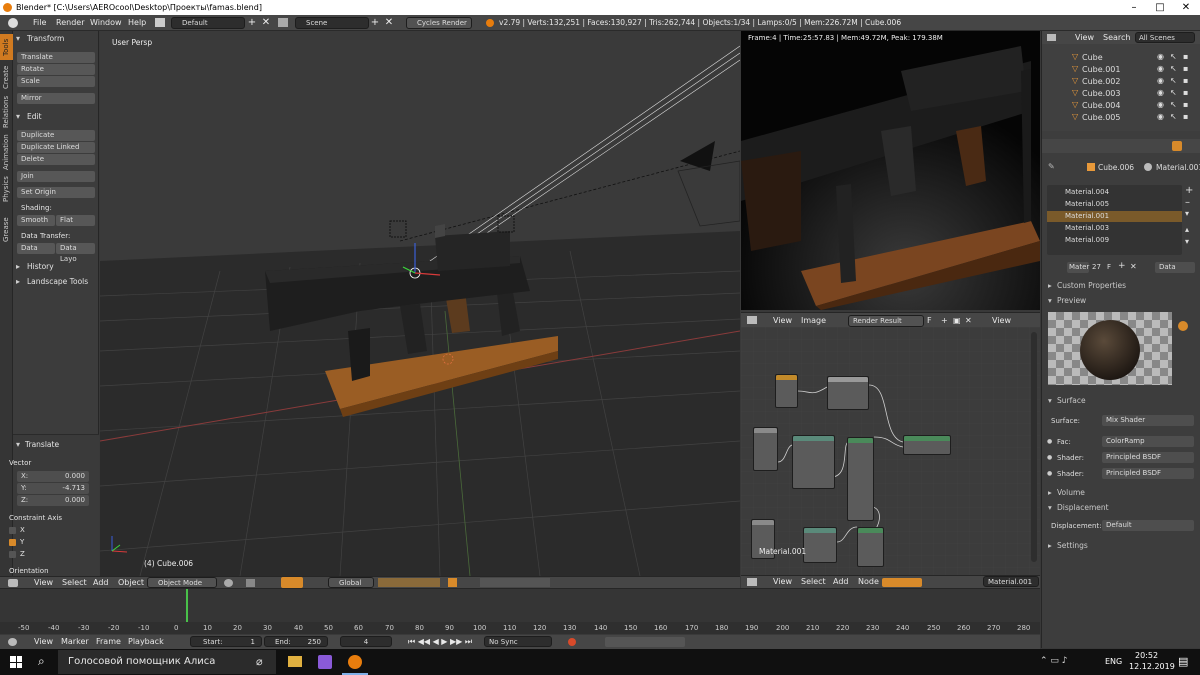  Describe the element at coordinates (12, 554) in the screenshot. I see `axis-z-checkbox` at that location.